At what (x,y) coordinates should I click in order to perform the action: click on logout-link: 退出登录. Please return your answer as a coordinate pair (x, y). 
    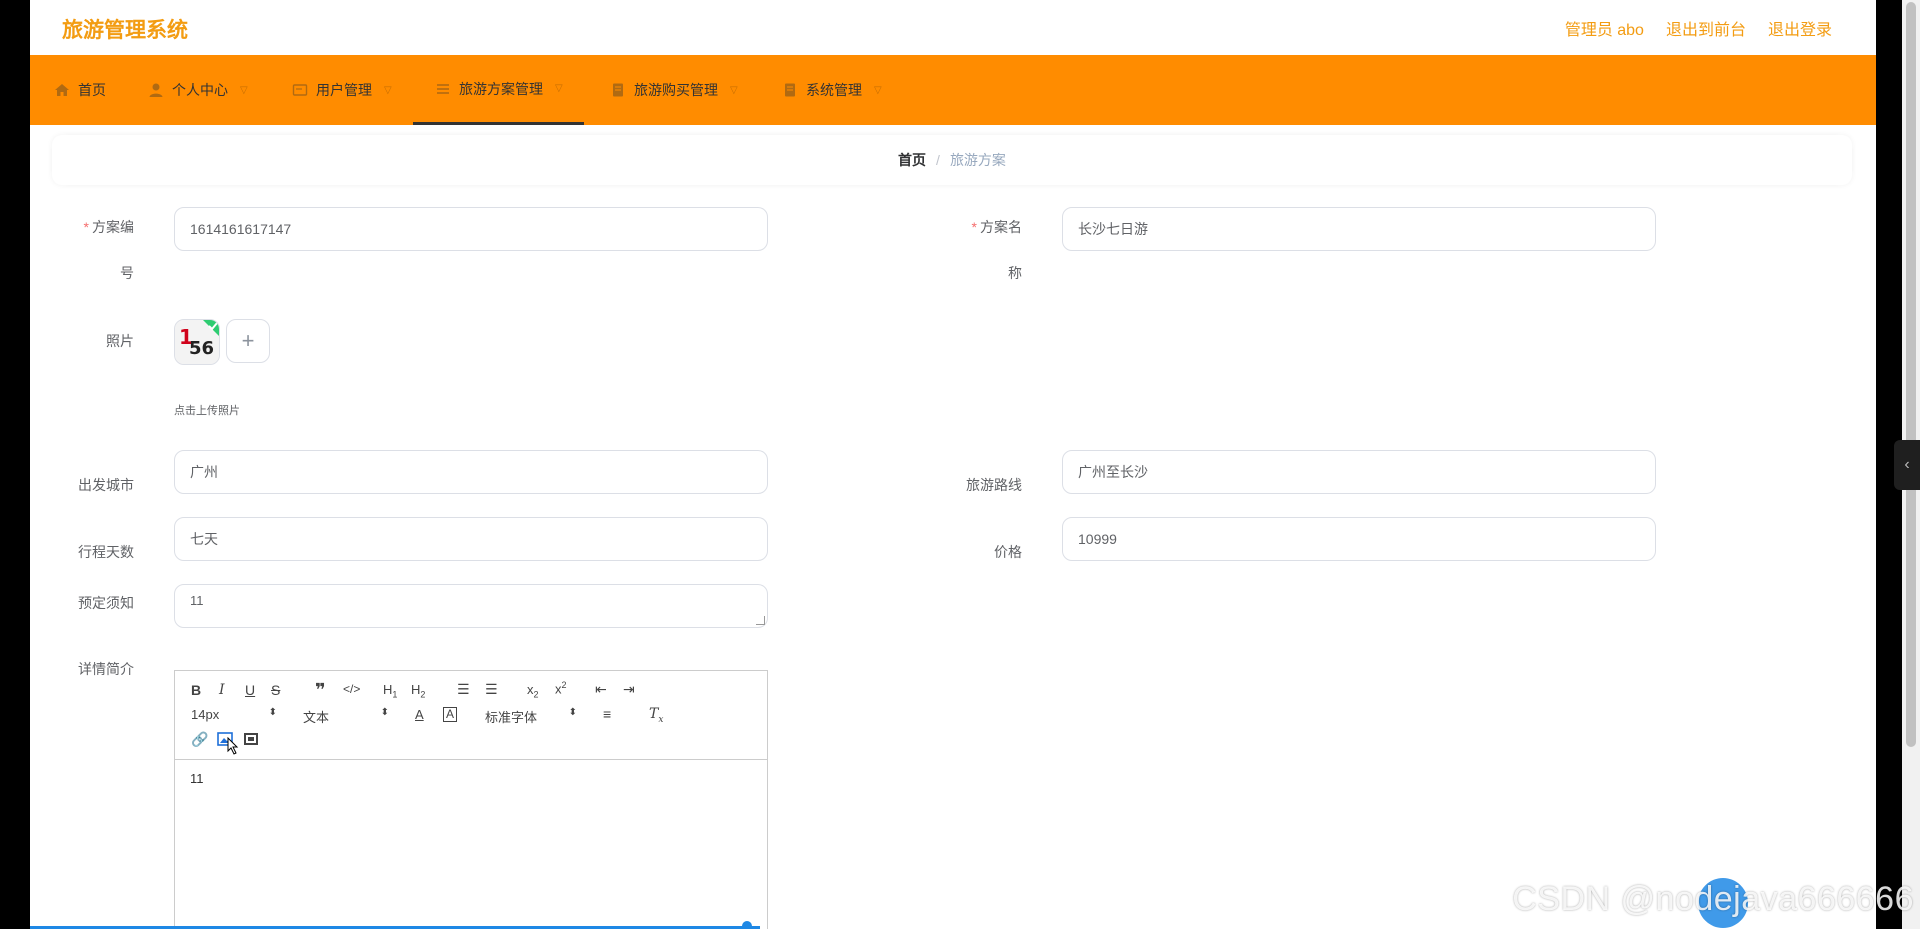
    Looking at the image, I should click on (1800, 28).